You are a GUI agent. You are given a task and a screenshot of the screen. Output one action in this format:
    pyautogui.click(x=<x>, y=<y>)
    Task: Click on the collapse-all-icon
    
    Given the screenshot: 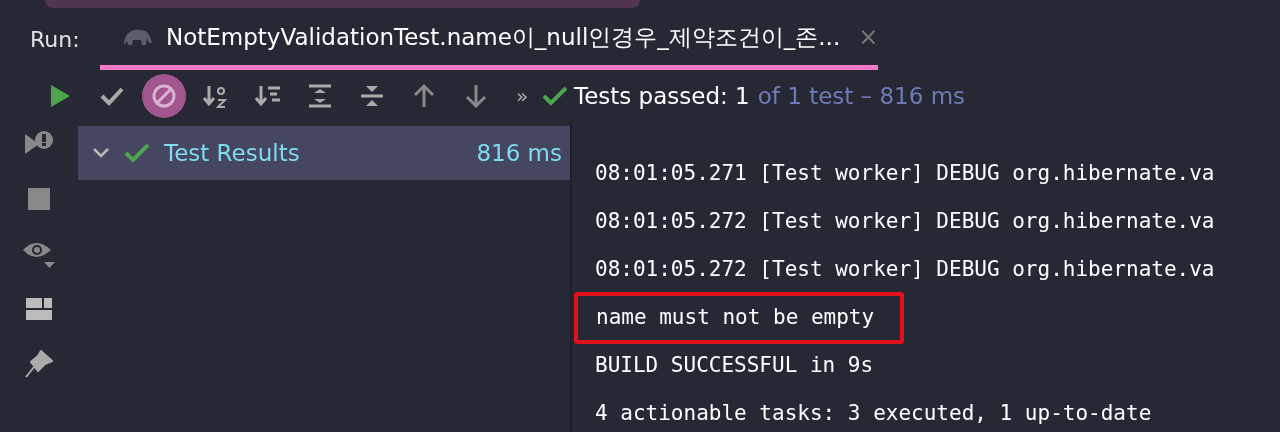 What is the action you would take?
    pyautogui.click(x=372, y=96)
    